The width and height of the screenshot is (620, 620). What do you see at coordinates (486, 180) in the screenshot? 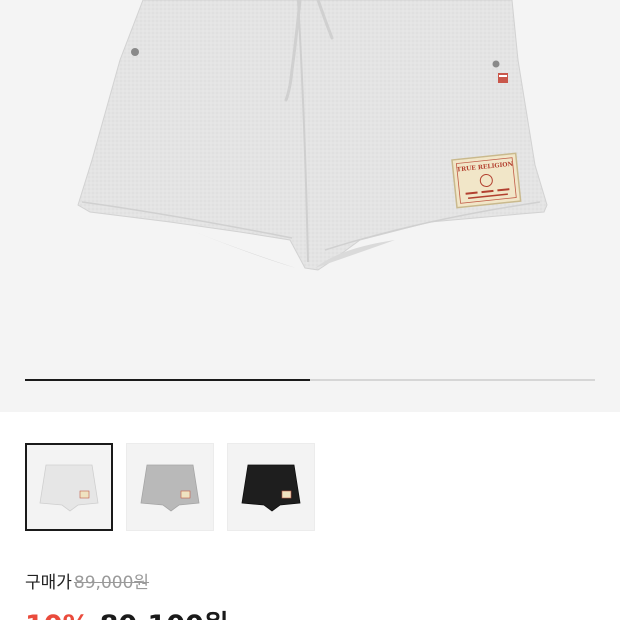
I see `brand-patch: TRUE RELIGION` at bounding box center [486, 180].